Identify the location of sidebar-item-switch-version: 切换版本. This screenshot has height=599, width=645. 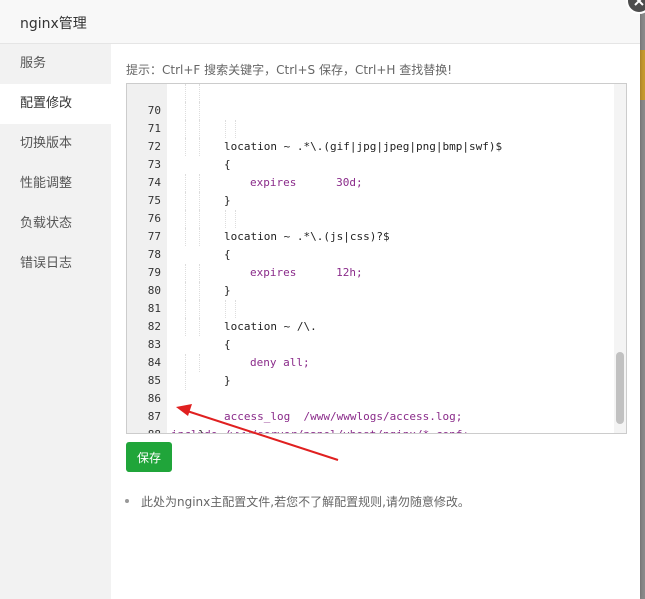
(55, 144).